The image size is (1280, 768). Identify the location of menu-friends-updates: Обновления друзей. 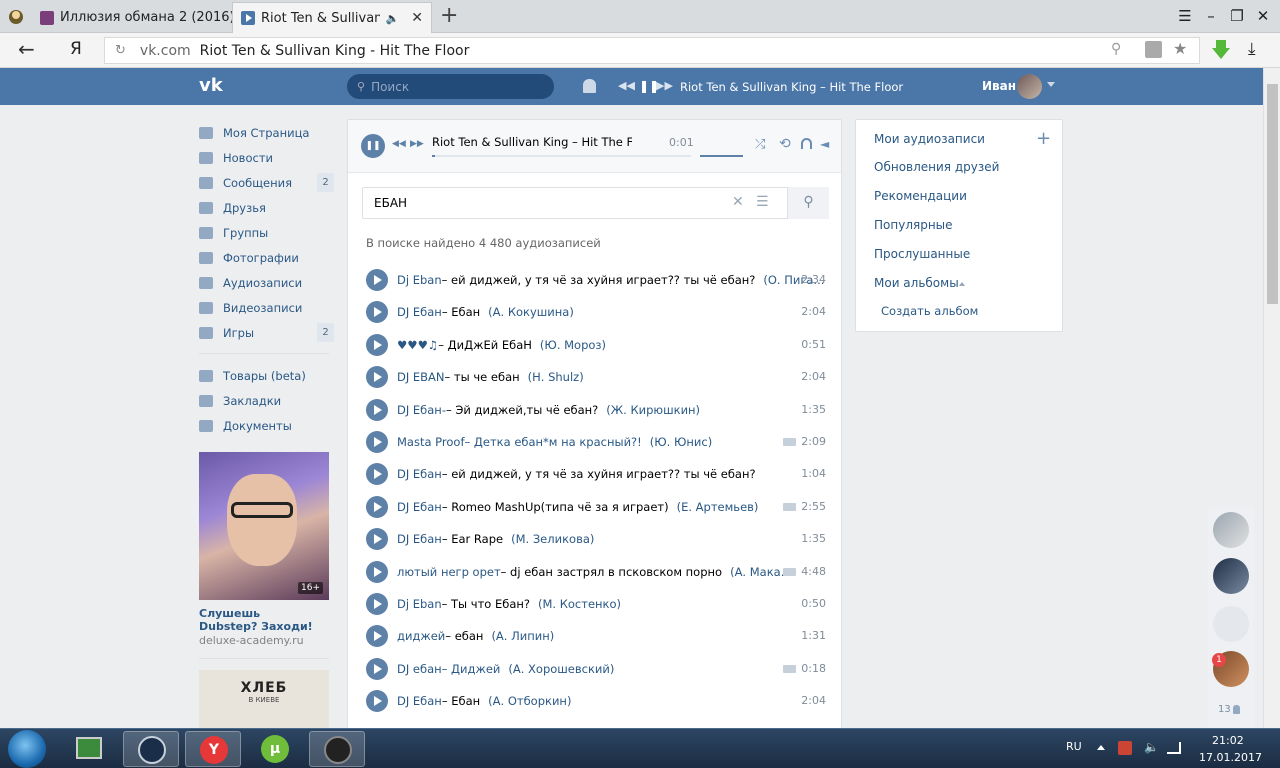
(936, 167).